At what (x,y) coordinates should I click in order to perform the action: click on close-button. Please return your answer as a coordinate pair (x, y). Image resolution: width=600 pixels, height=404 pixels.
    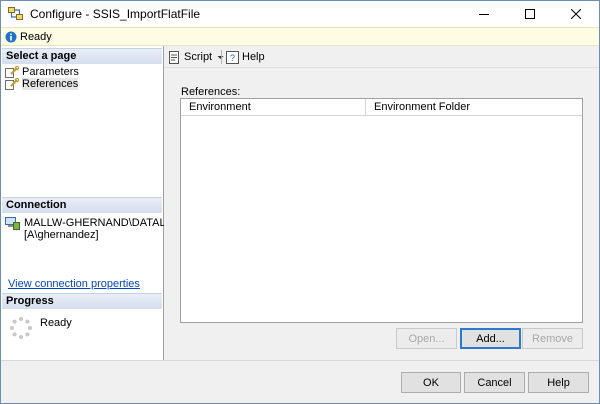
    Looking at the image, I should click on (576, 14).